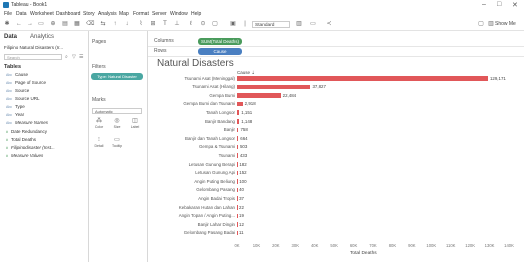  I want to click on row-label: Angin Badai Tropis, so click(216, 198).